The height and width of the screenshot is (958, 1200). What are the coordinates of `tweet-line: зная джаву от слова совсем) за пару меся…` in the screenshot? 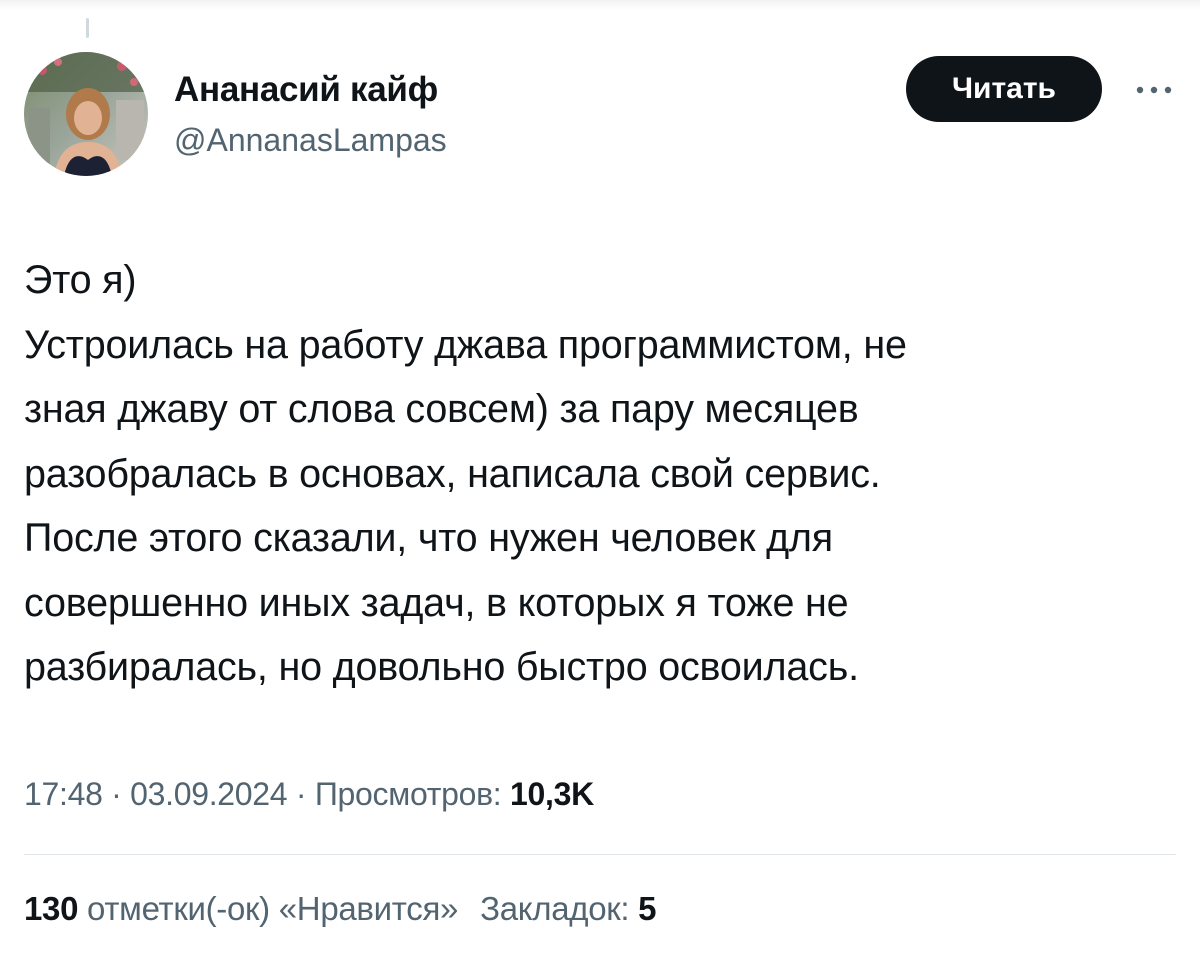 It's located at (441, 409).